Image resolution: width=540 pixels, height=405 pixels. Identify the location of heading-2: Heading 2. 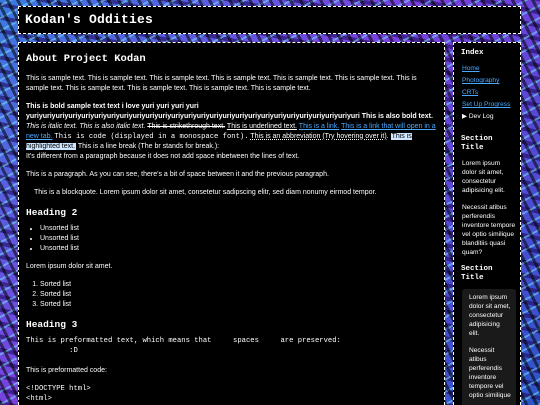
(52, 212).